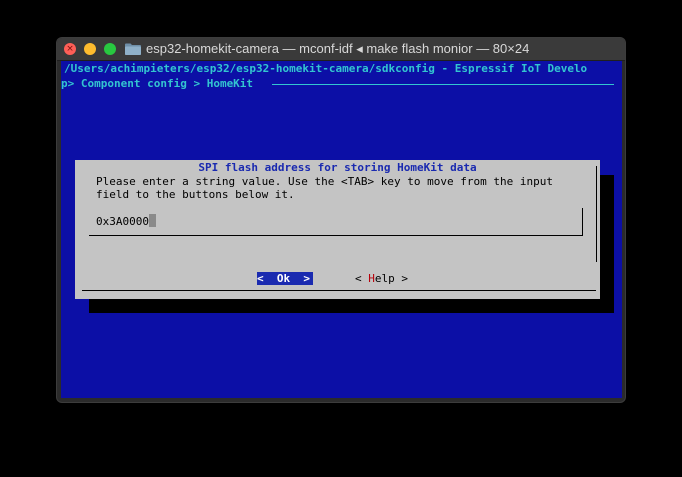  I want to click on input-text-wrapper: 0x3A0000, so click(126, 221).